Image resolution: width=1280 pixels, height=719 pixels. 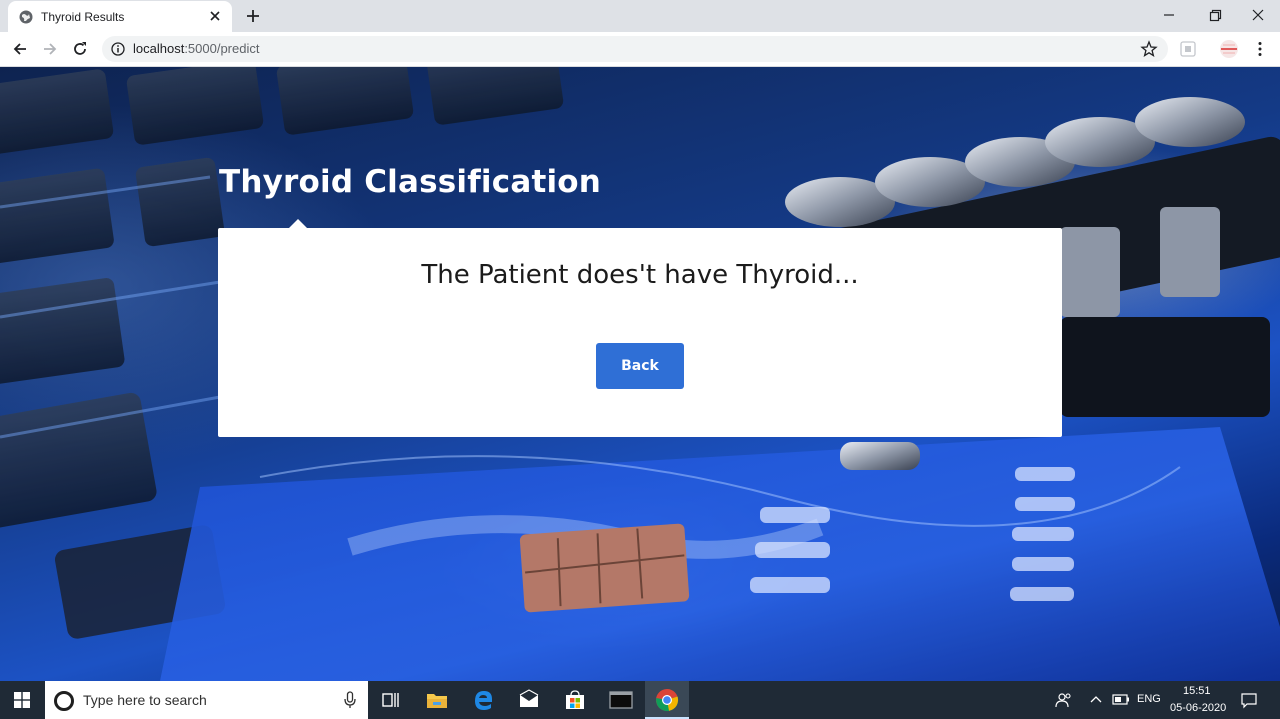 What do you see at coordinates (437, 700) in the screenshot?
I see `file-explorer-icon` at bounding box center [437, 700].